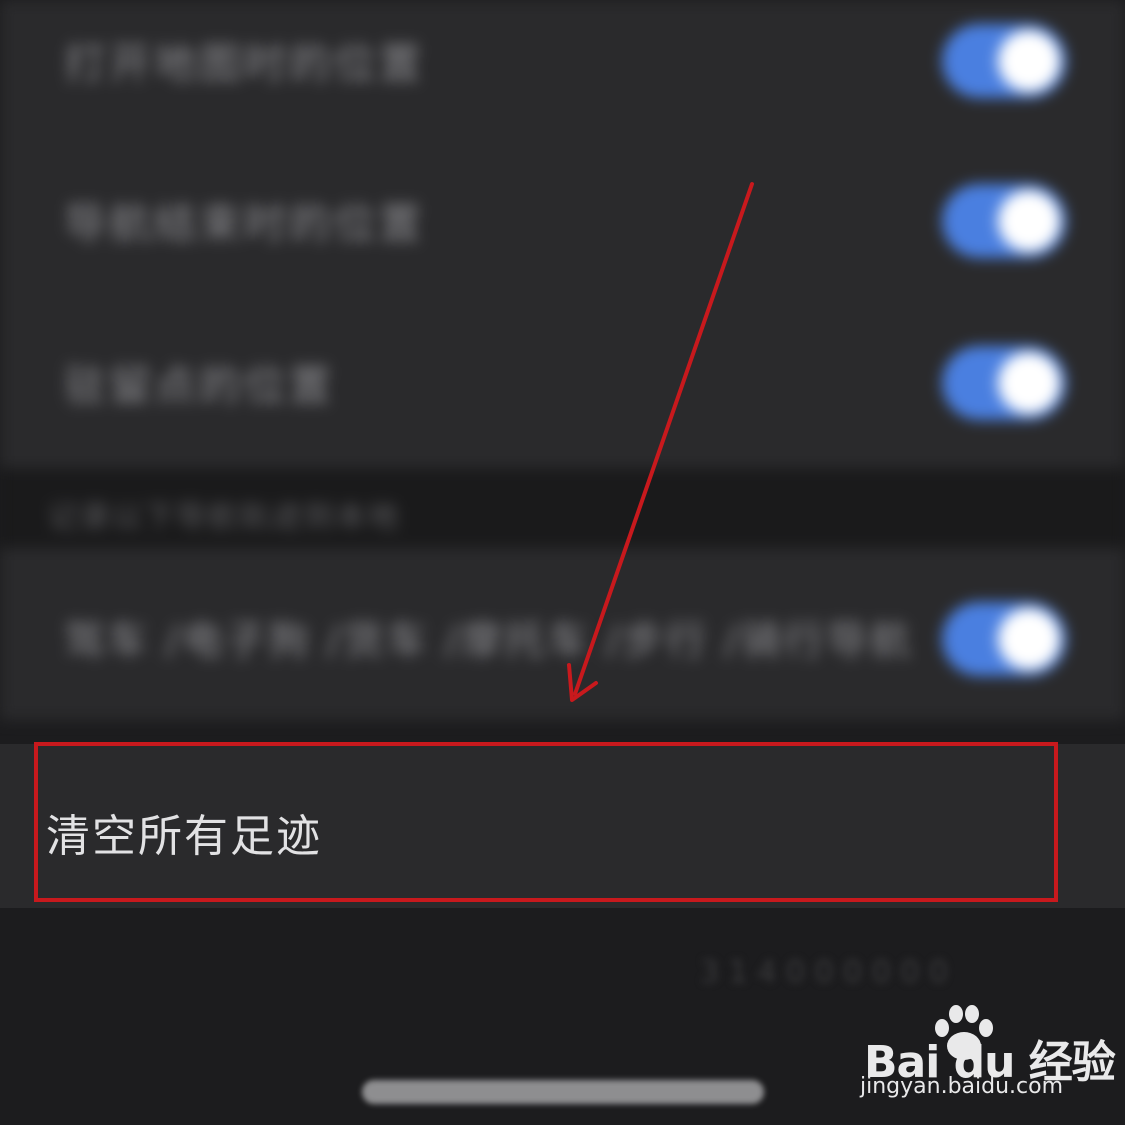 This screenshot has width=1125, height=1125. Describe the element at coordinates (962, 1086) in the screenshot. I see `watermark-url: jingyan.baidu.com` at that location.